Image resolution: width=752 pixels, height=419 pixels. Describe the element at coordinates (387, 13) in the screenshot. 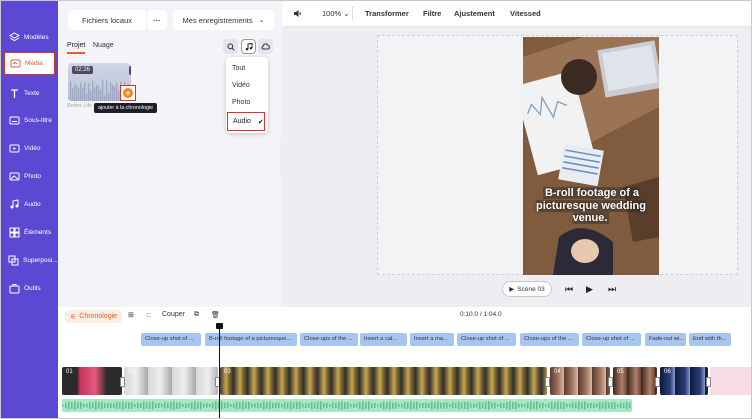

I see `transform-button: Transformer` at that location.